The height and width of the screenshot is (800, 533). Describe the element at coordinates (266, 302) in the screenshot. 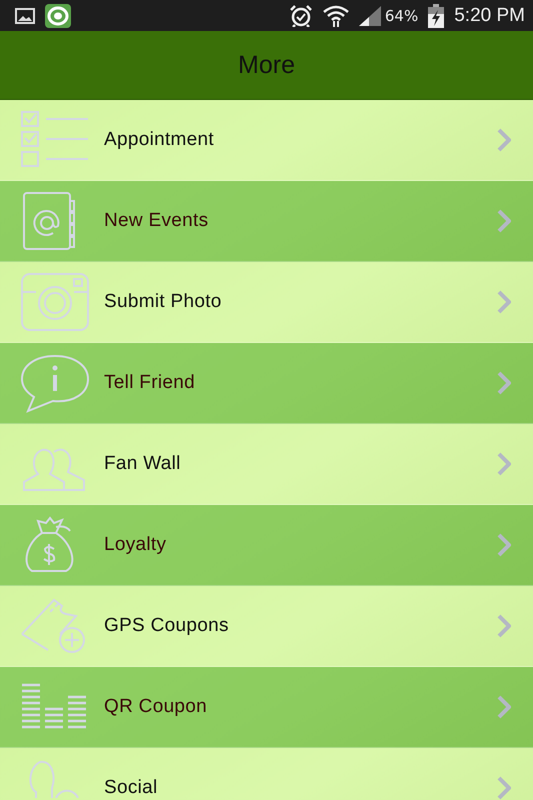

I see `menu-item: Submit Photo` at that location.